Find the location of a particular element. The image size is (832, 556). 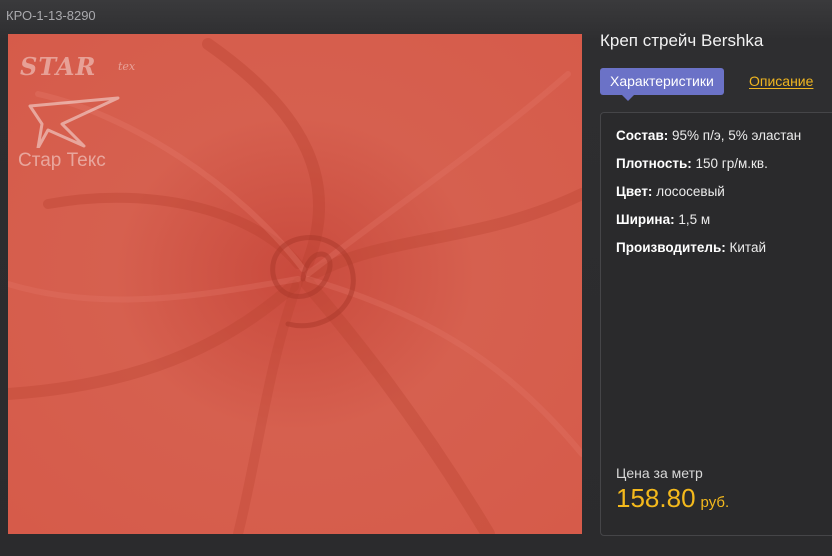

spec-width: Ширина: 1,5 м is located at coordinates (663, 219).